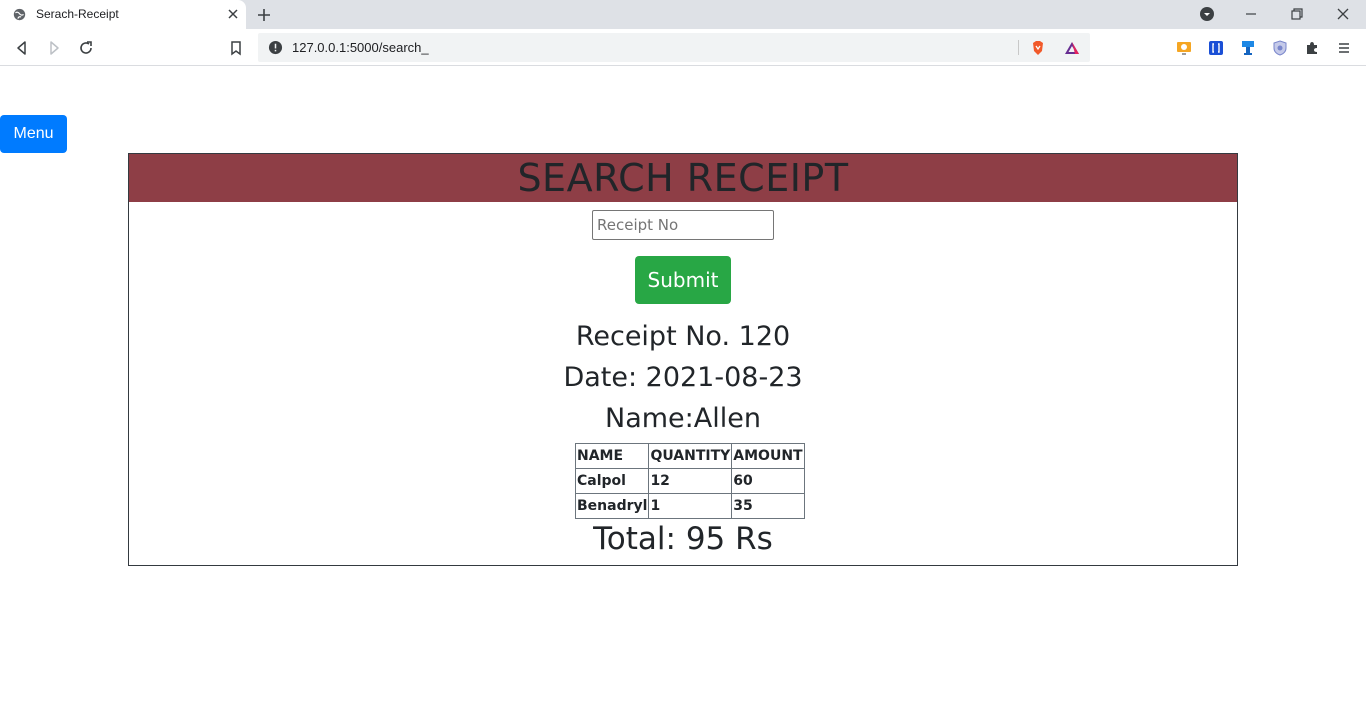 Image resolution: width=1366 pixels, height=728 pixels. Describe the element at coordinates (768, 456) in the screenshot. I see `table-header-amount: AMOUNT` at that location.